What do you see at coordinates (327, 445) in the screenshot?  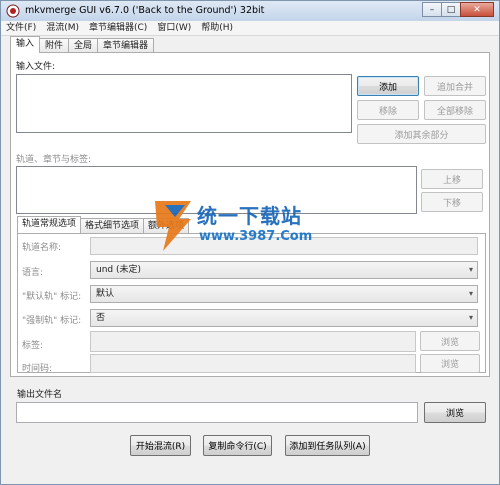 I see `add-to-job-queue-button: 添加到任务队列(A)` at bounding box center [327, 445].